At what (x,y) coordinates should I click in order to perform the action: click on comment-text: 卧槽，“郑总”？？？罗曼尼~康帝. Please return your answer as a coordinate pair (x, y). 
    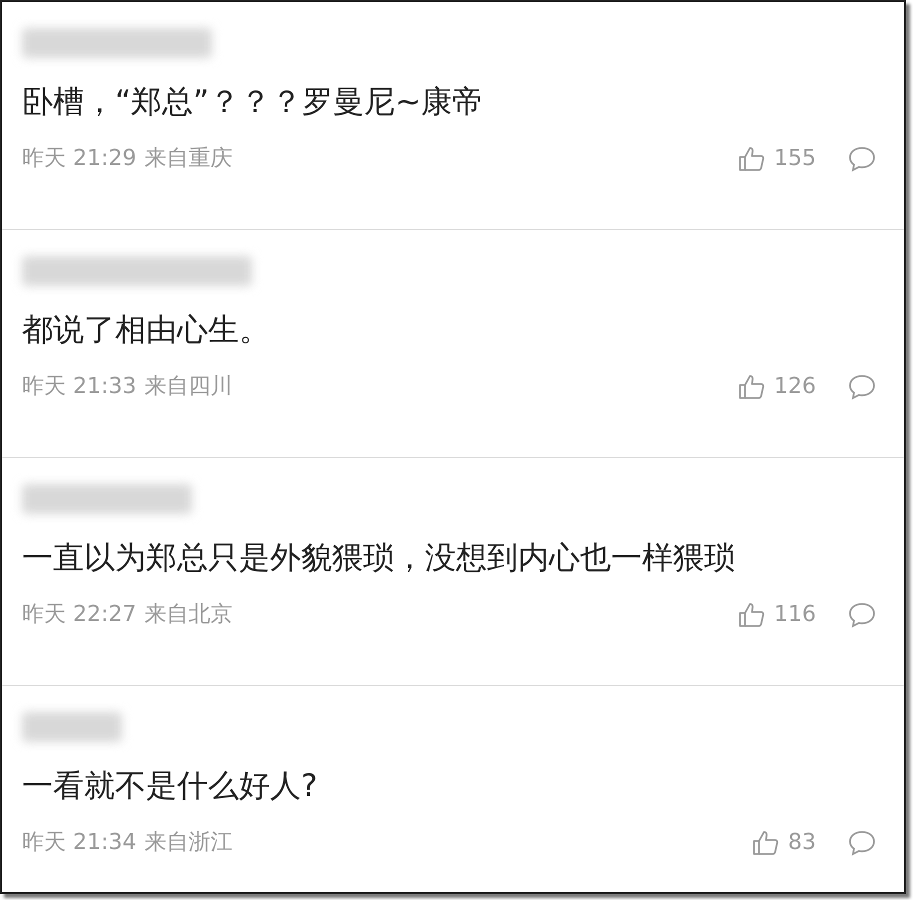
    Looking at the image, I should click on (253, 102).